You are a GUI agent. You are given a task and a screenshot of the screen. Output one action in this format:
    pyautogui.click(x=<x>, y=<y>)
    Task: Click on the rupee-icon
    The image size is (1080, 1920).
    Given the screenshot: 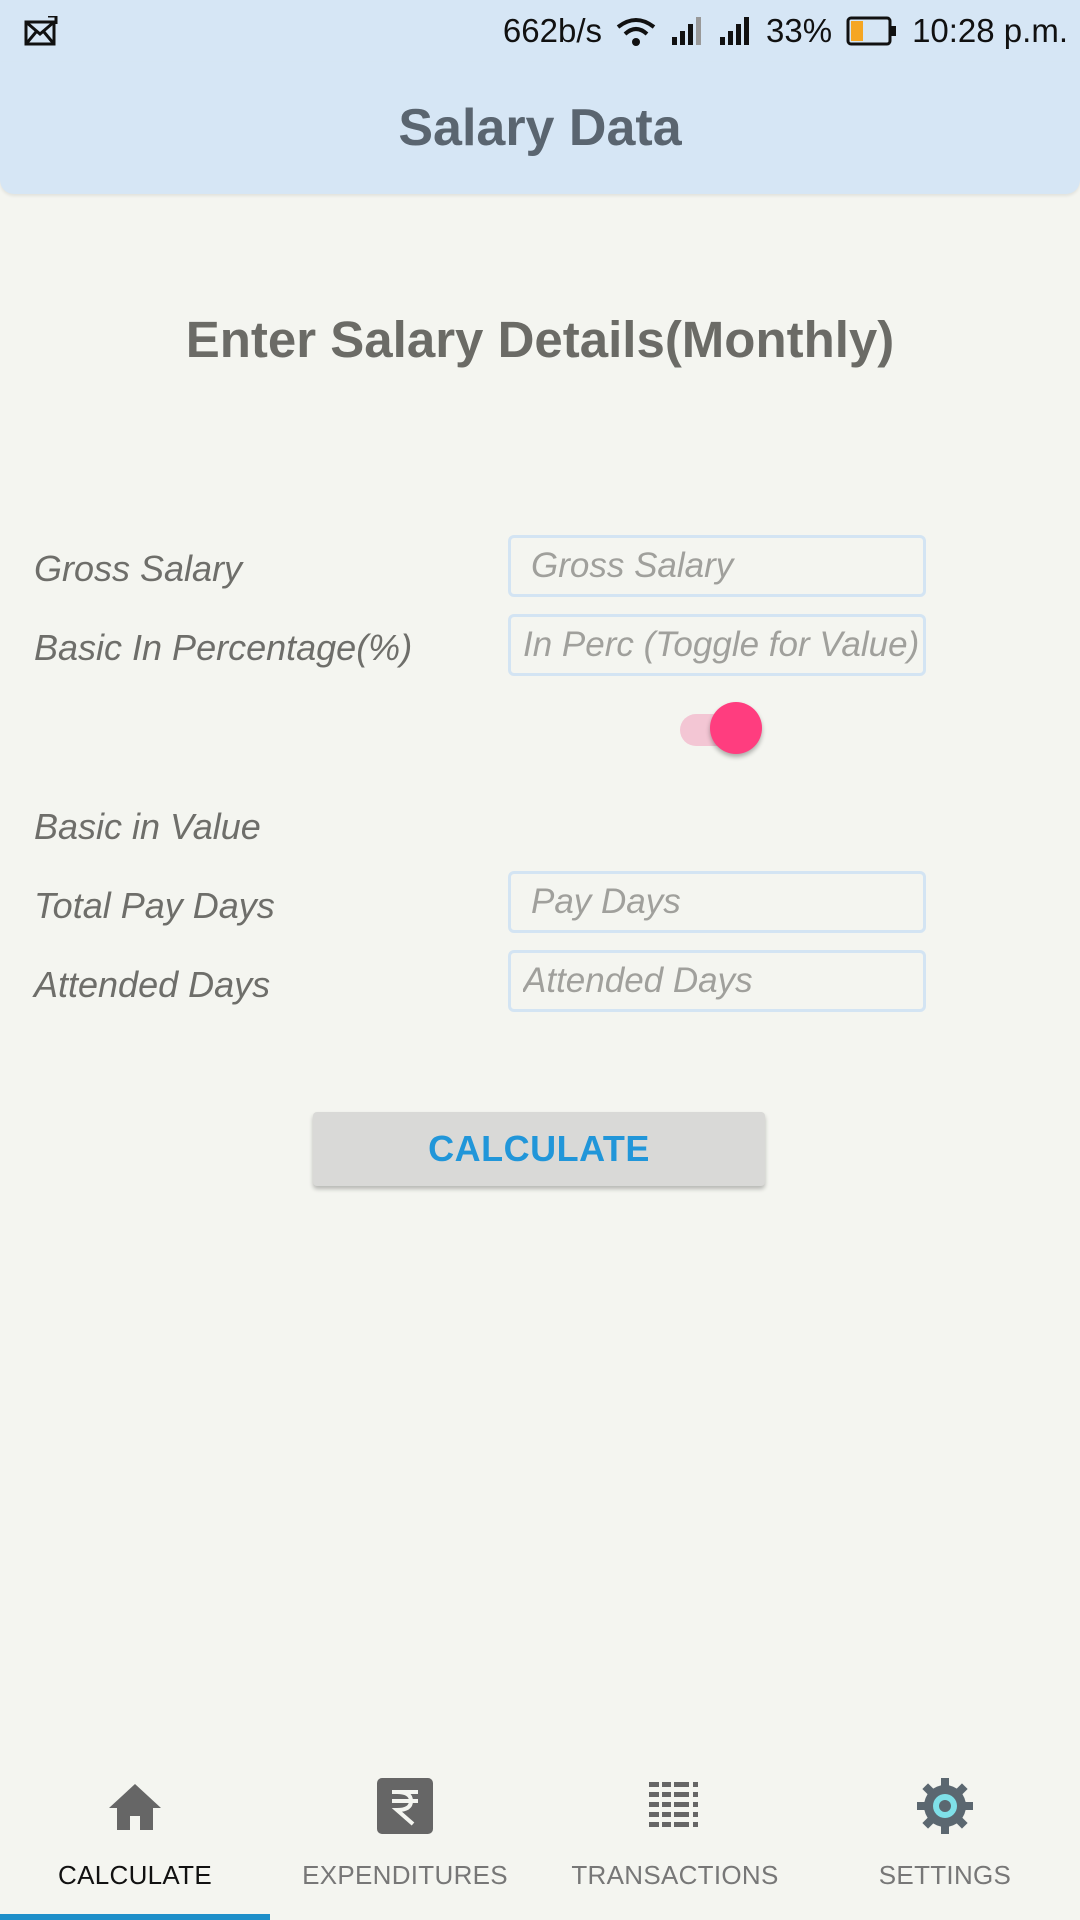 What is the action you would take?
    pyautogui.click(x=405, y=1806)
    